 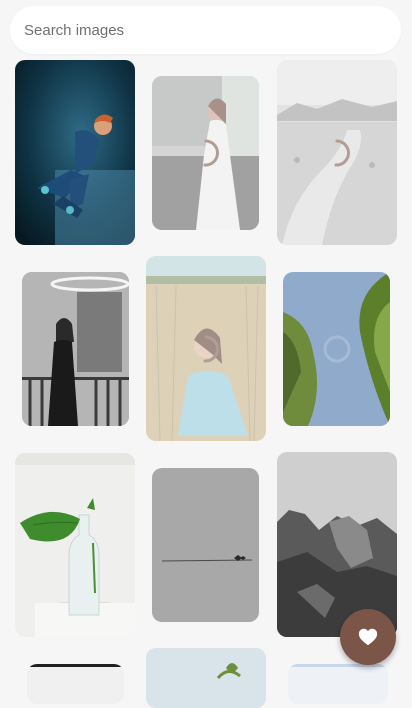 I want to click on search-bar, so click(x=205, y=30).